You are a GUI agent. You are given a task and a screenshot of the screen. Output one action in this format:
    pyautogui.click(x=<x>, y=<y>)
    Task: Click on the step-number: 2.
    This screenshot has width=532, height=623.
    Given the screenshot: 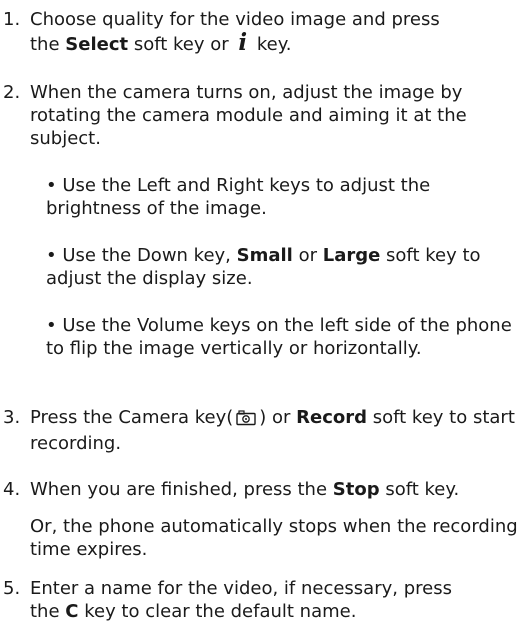 What is the action you would take?
    pyautogui.click(x=12, y=92)
    